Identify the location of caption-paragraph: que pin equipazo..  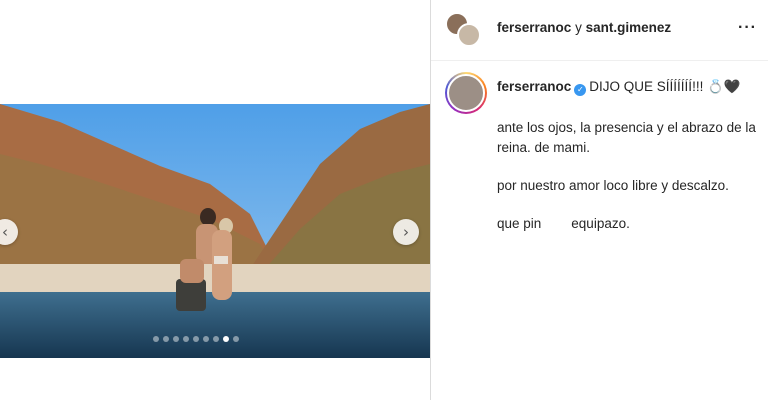
(563, 223).